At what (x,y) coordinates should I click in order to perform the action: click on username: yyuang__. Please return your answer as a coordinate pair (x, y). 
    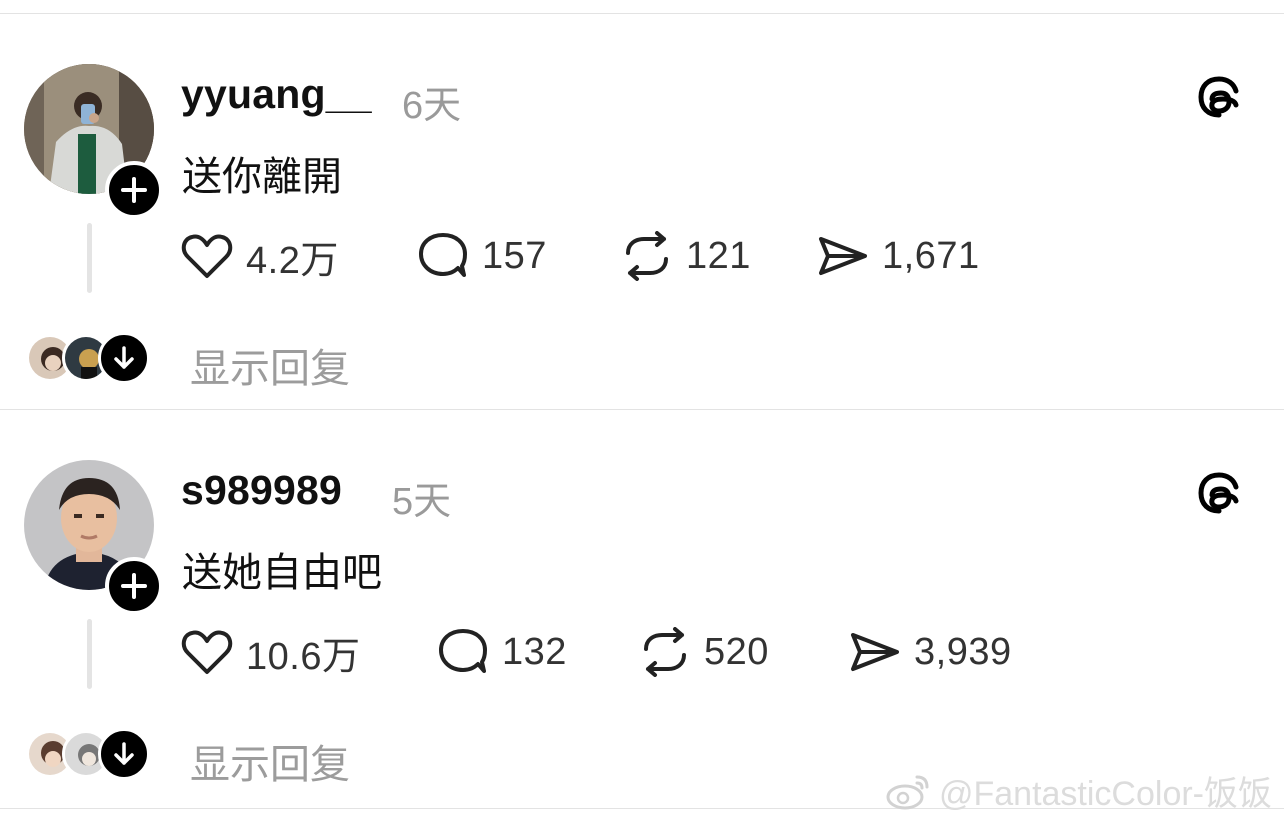
    Looking at the image, I should click on (276, 94).